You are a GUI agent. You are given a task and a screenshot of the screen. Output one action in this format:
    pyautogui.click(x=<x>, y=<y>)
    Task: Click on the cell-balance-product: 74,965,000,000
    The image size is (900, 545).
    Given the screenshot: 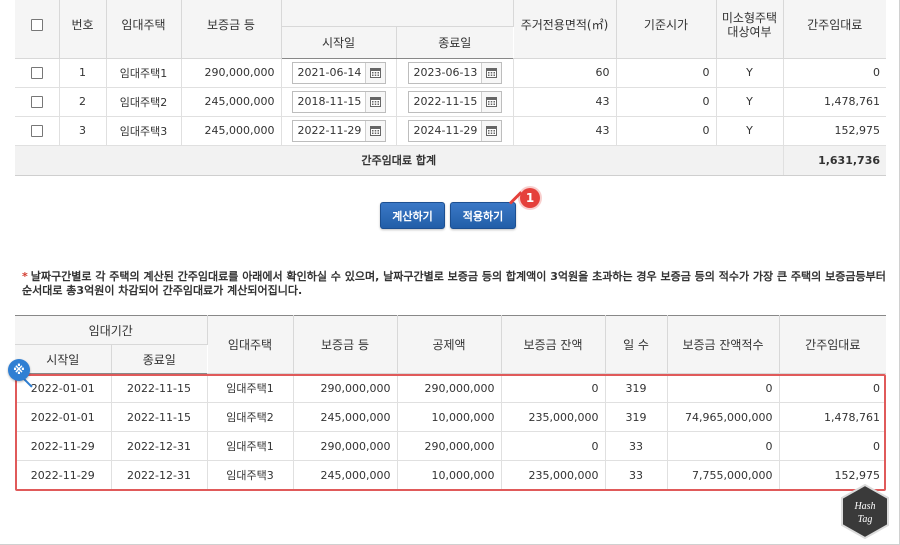 What is the action you would take?
    pyautogui.click(x=723, y=417)
    